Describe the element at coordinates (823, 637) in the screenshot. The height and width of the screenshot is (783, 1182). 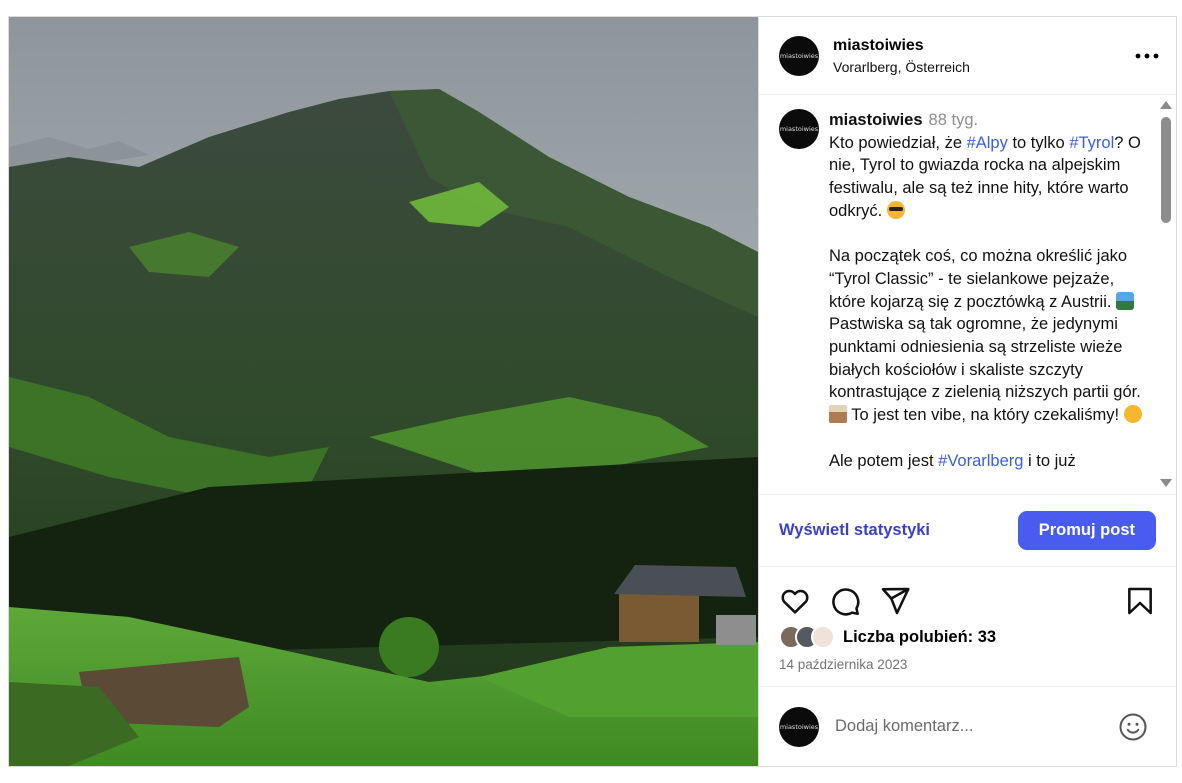
I see `liker-avatar` at that location.